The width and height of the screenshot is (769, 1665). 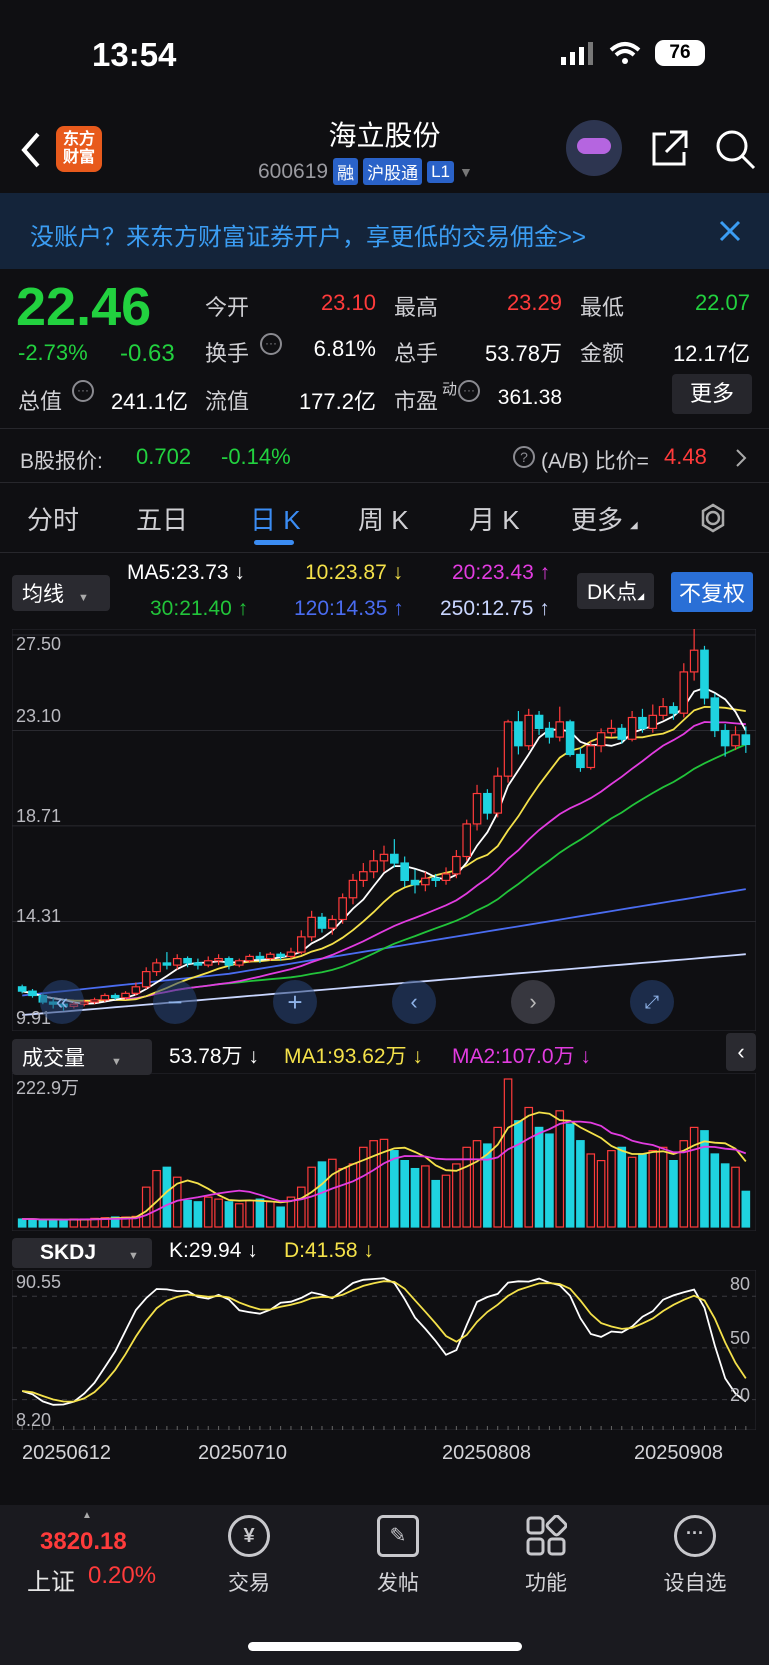 I want to click on dk-point-button: DK点◢, so click(x=616, y=591).